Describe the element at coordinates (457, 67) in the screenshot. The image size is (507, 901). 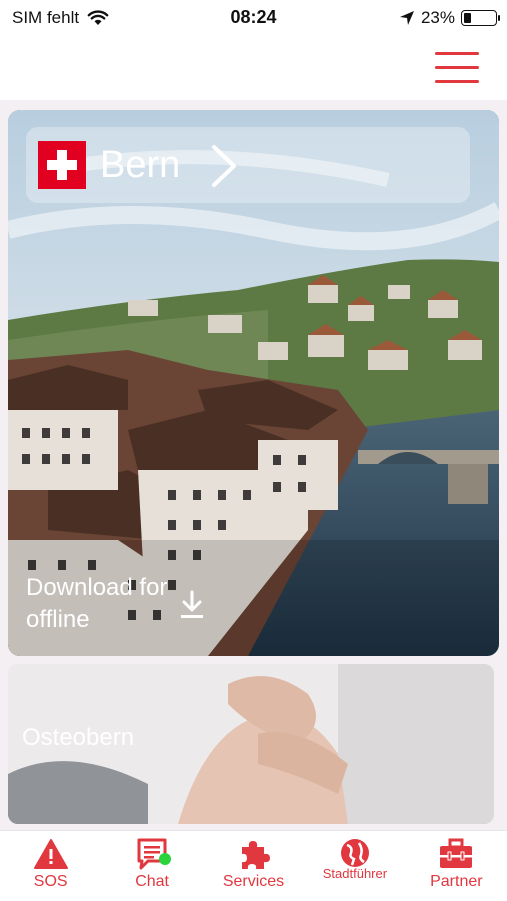
I see `hamburger-menu-icon` at that location.